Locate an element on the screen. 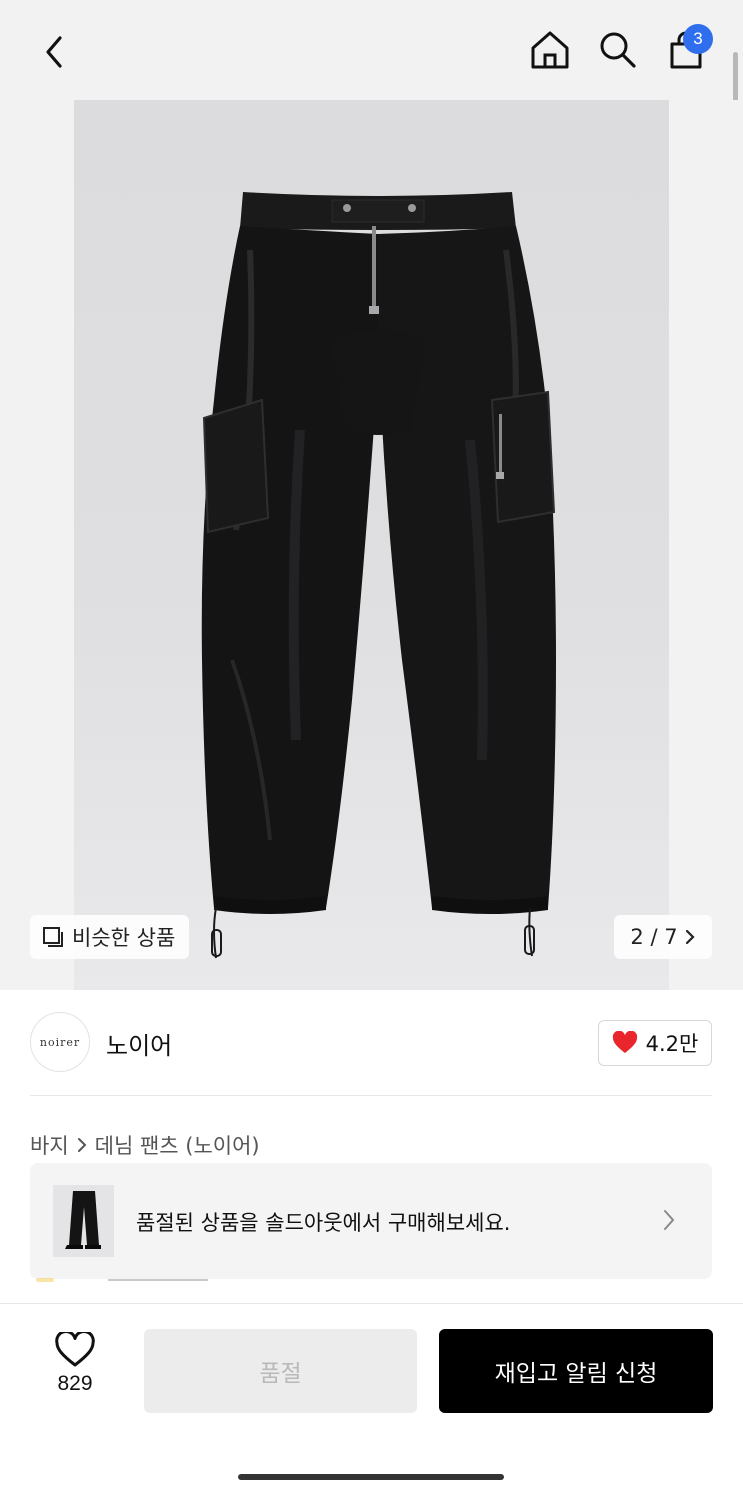 The image size is (743, 1500). image-page-indicator: 2 / 7 is located at coordinates (663, 937).